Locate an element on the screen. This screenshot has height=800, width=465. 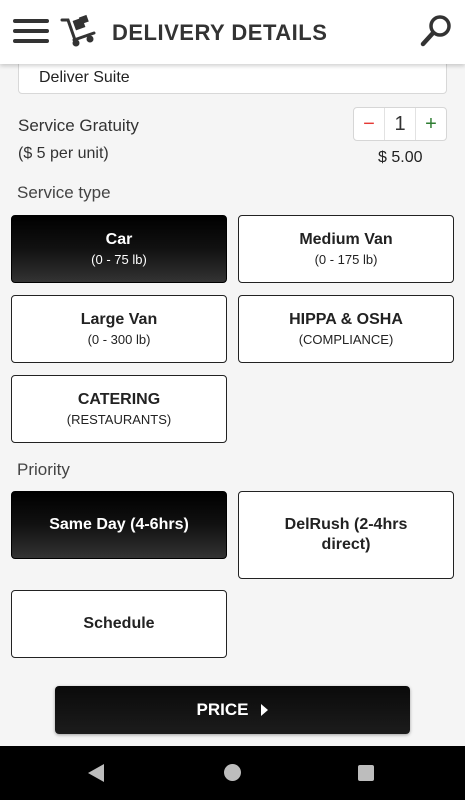
gratuity-stepper: − 1 + is located at coordinates (400, 124).